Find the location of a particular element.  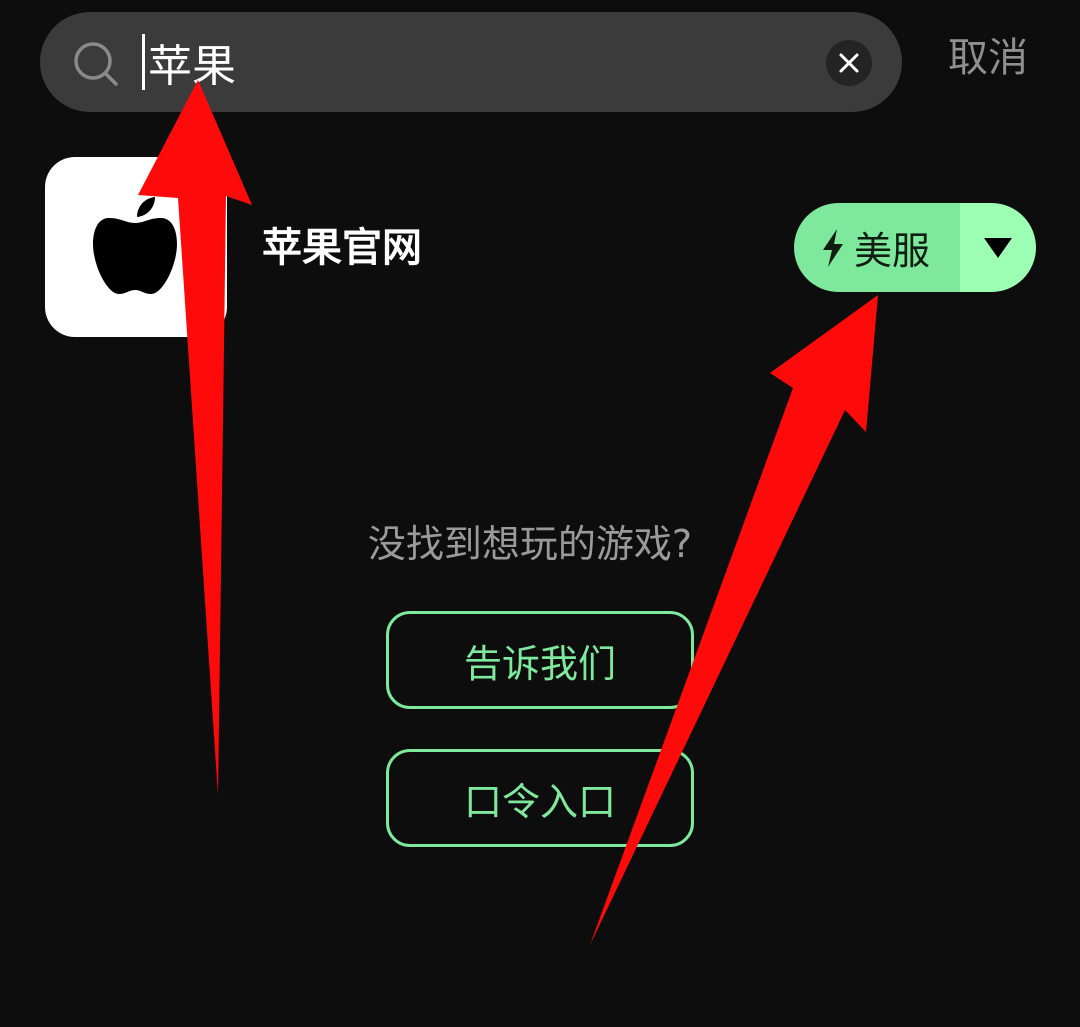

server-dropdown-button is located at coordinates (998, 247).